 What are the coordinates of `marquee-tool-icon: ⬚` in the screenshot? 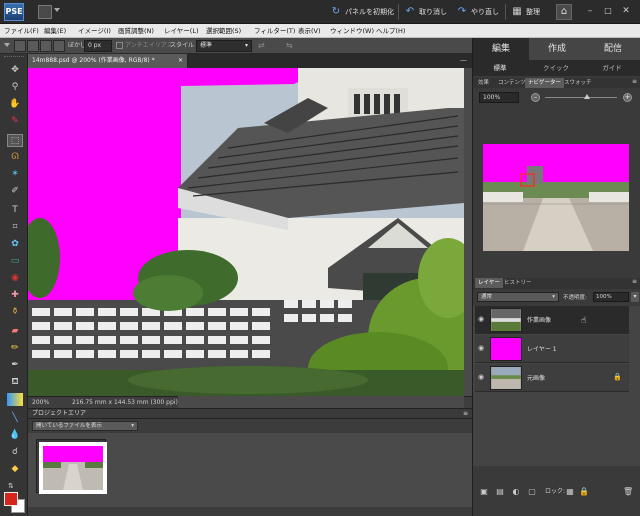 It's located at (15, 140).